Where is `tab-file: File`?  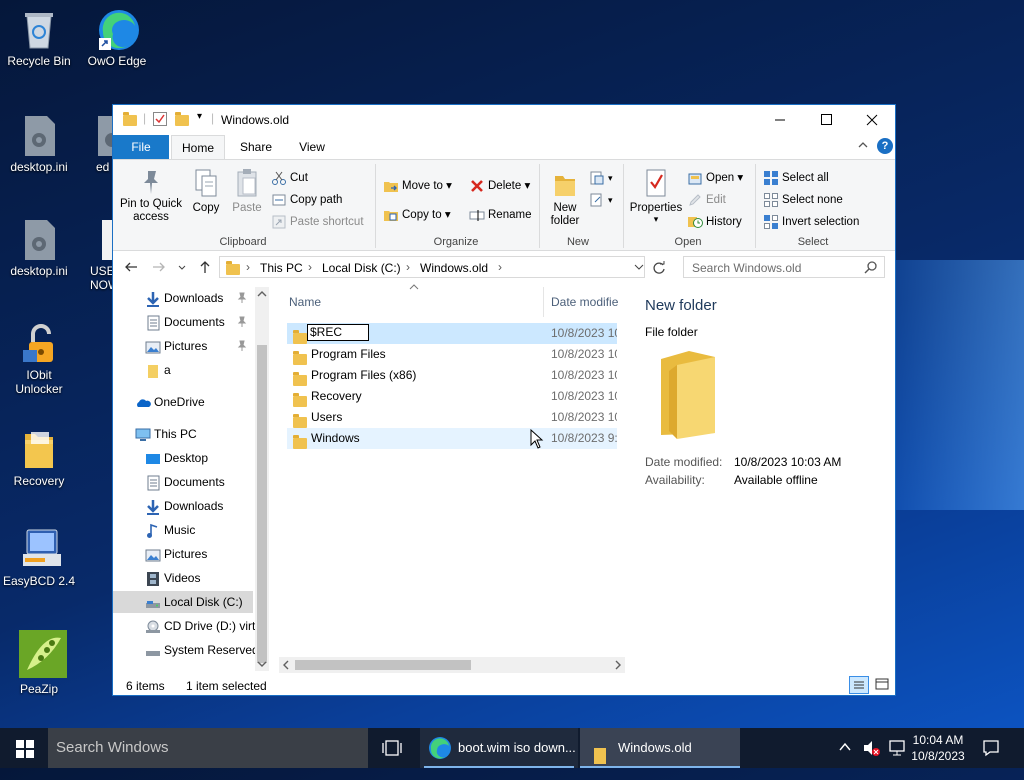 tab-file: File is located at coordinates (141, 147).